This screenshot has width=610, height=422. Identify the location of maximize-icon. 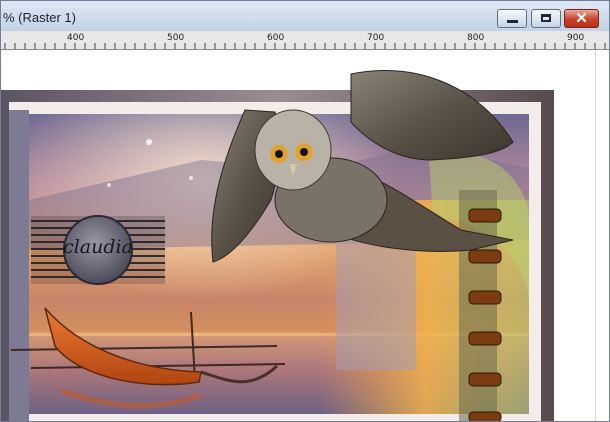
(546, 18).